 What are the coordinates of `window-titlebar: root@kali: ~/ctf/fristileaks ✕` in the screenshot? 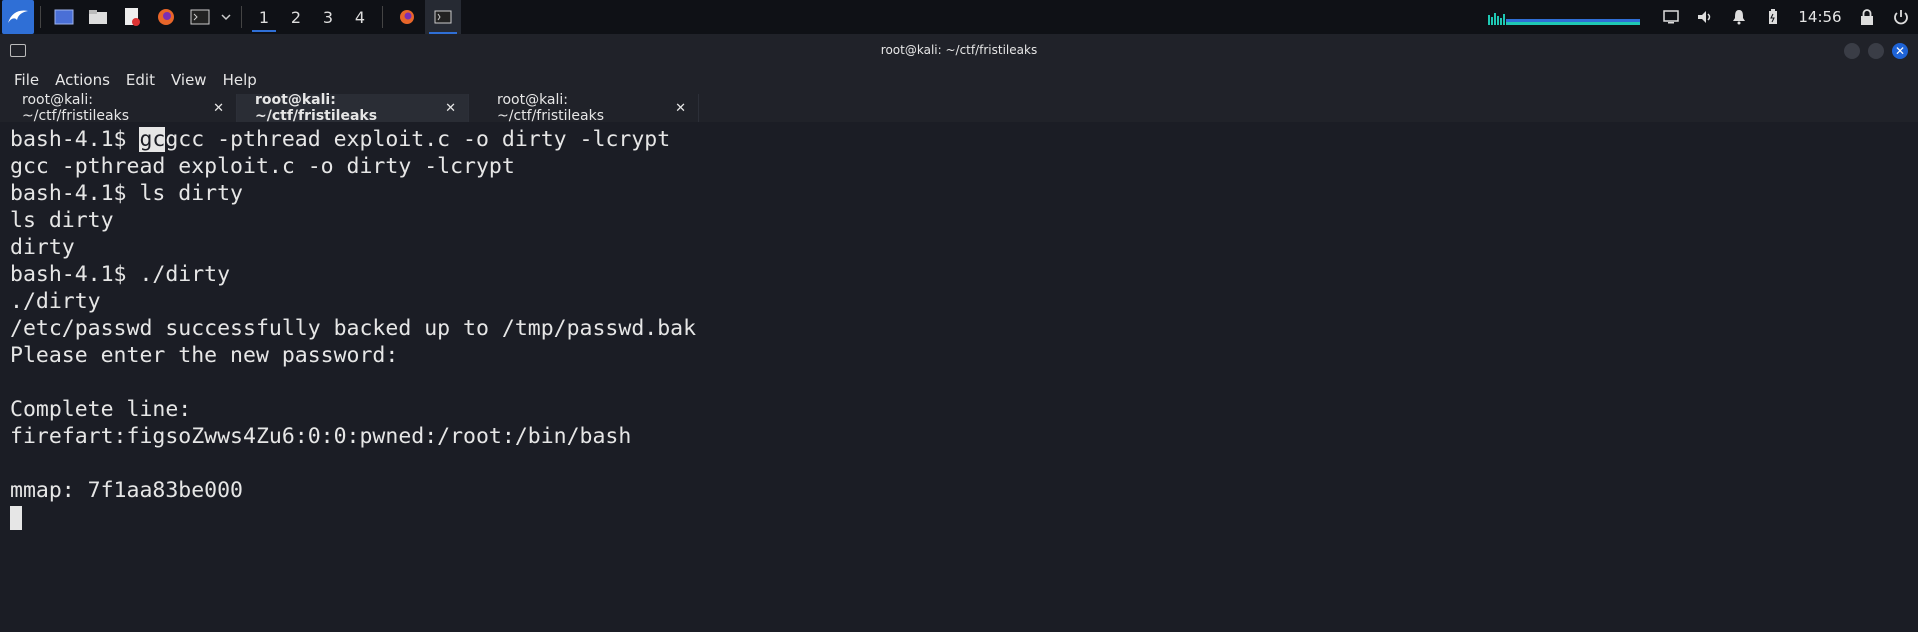 It's located at (959, 51).